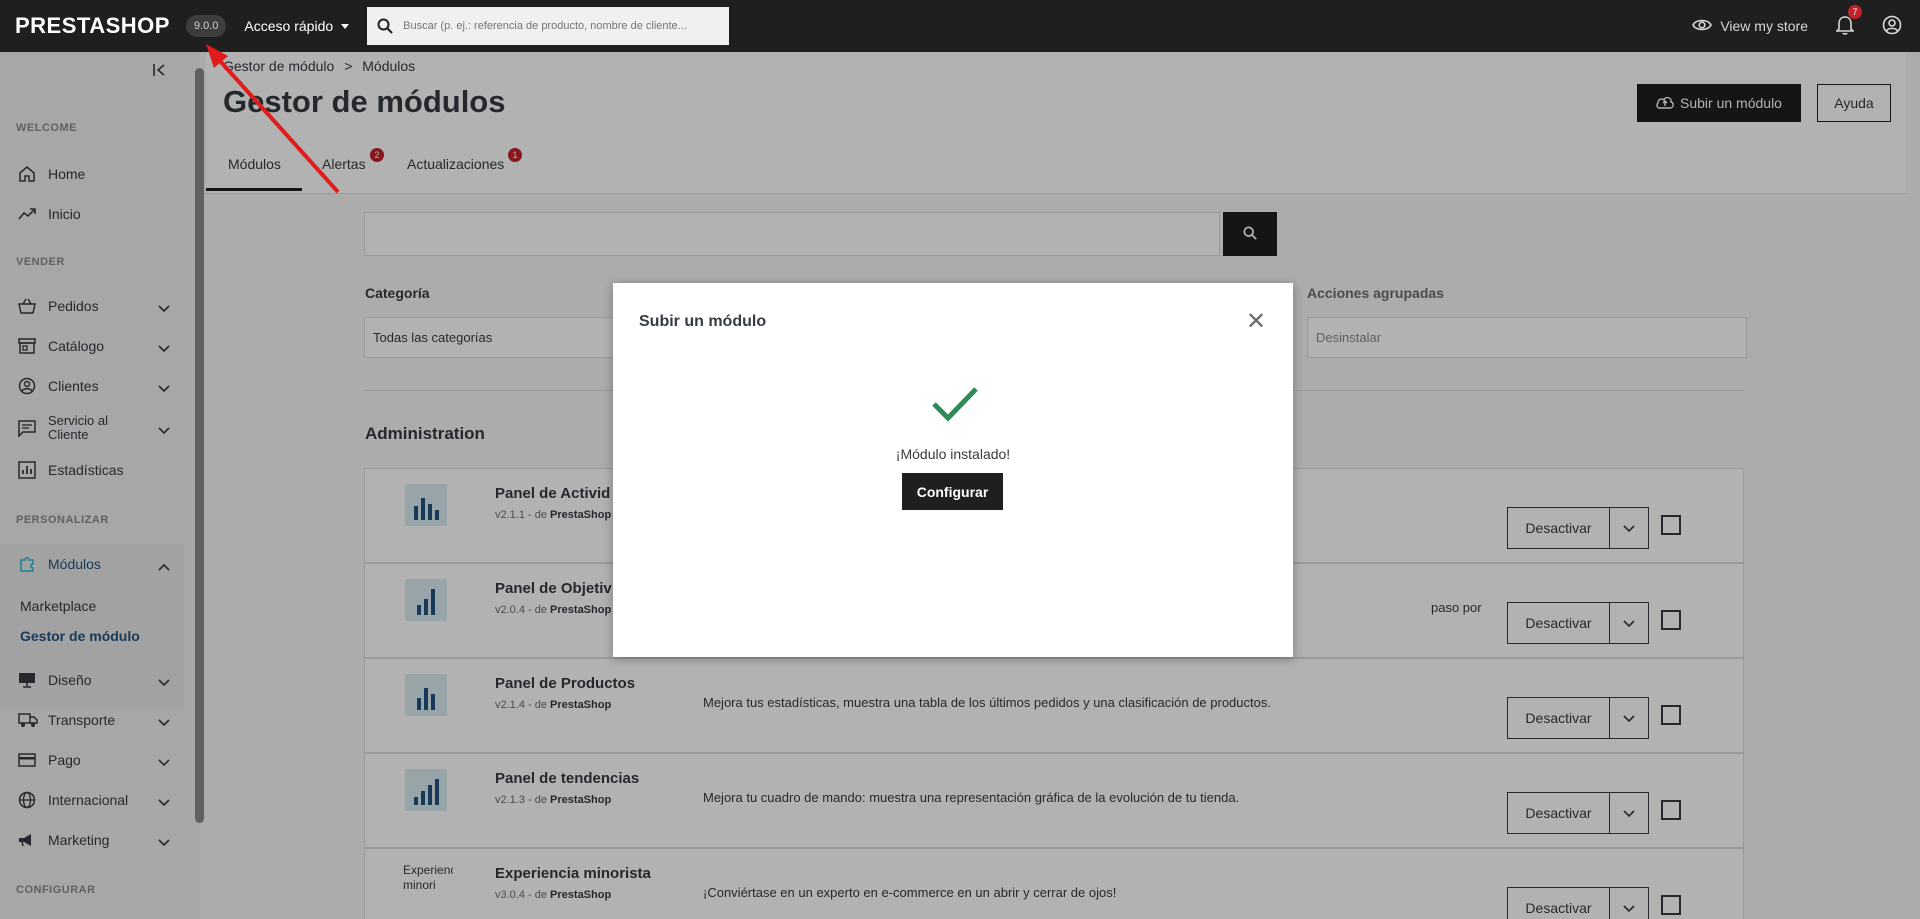 The height and width of the screenshot is (919, 1920). I want to click on search-icon, so click(385, 26).